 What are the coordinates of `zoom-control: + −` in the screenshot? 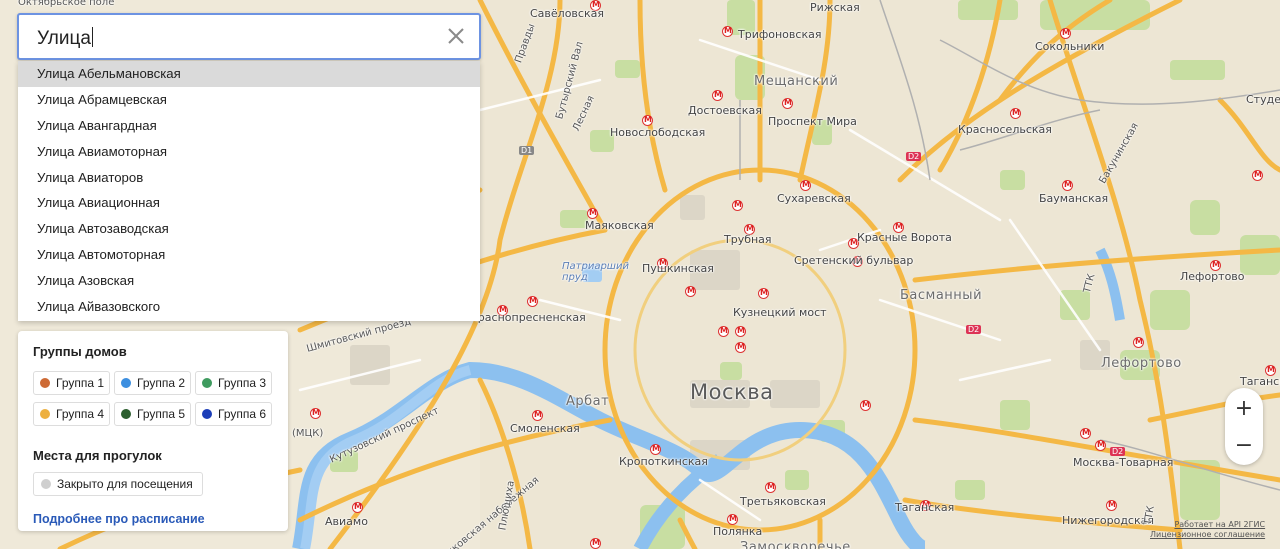 It's located at (1244, 426).